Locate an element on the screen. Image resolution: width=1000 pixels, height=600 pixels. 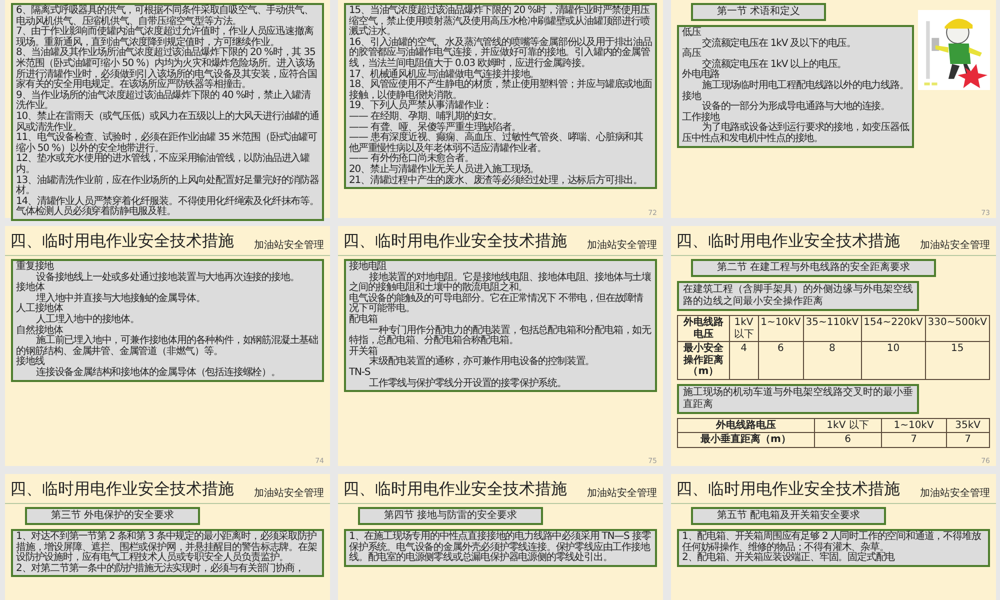
paragraph: TN-S is located at coordinates (360, 373).